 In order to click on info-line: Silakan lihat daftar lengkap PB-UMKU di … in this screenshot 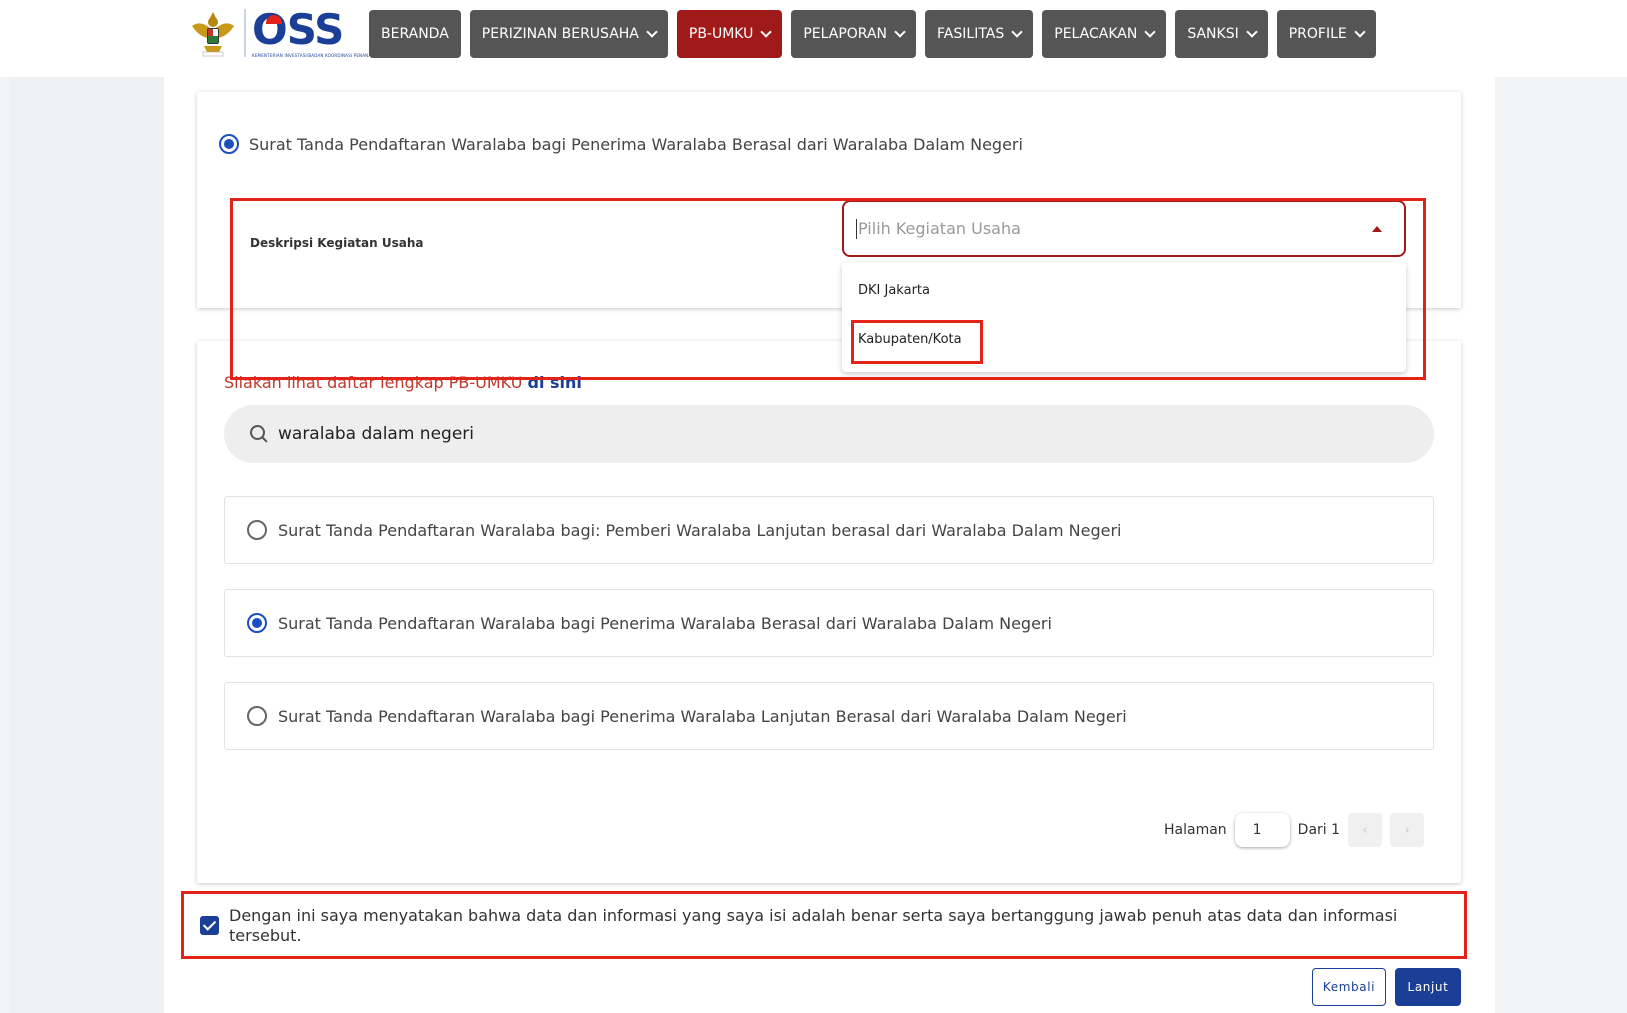, I will do `click(403, 382)`.